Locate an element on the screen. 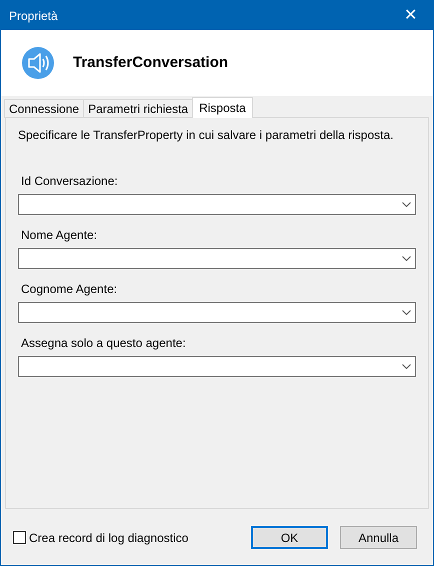  field-label: Cognome Agente: is located at coordinates (69, 289).